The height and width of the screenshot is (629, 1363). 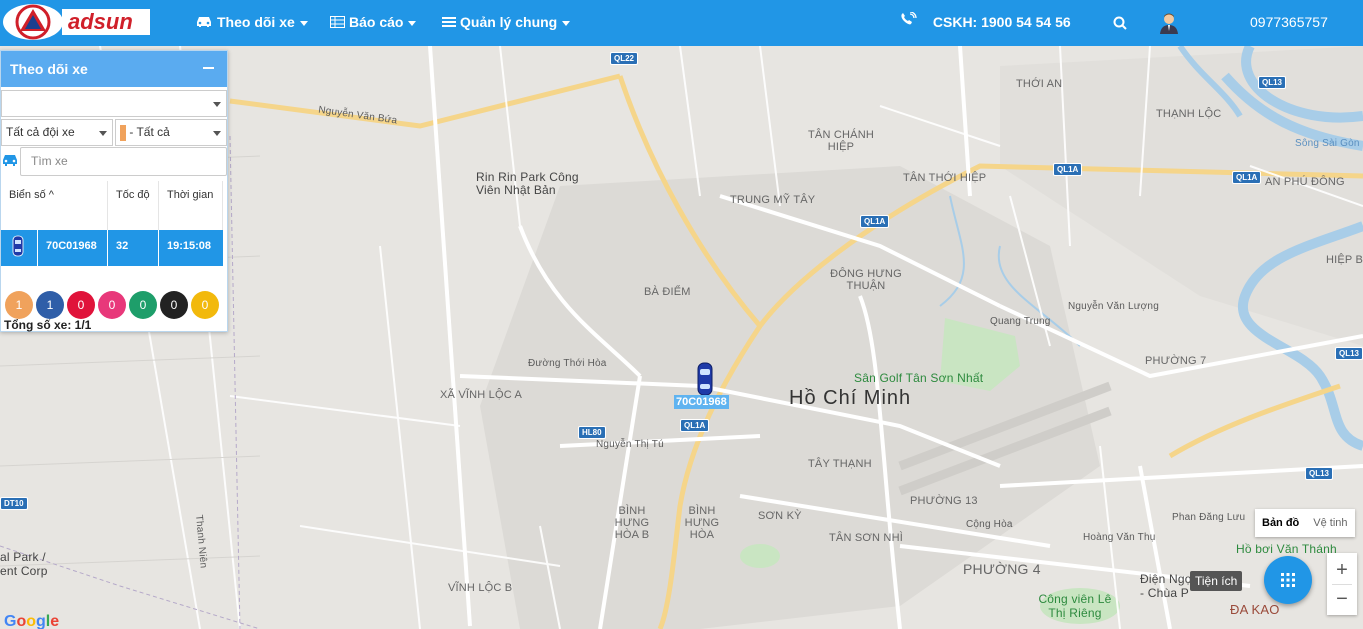 What do you see at coordinates (133, 248) in the screenshot?
I see `cell-speed: 32` at bounding box center [133, 248].